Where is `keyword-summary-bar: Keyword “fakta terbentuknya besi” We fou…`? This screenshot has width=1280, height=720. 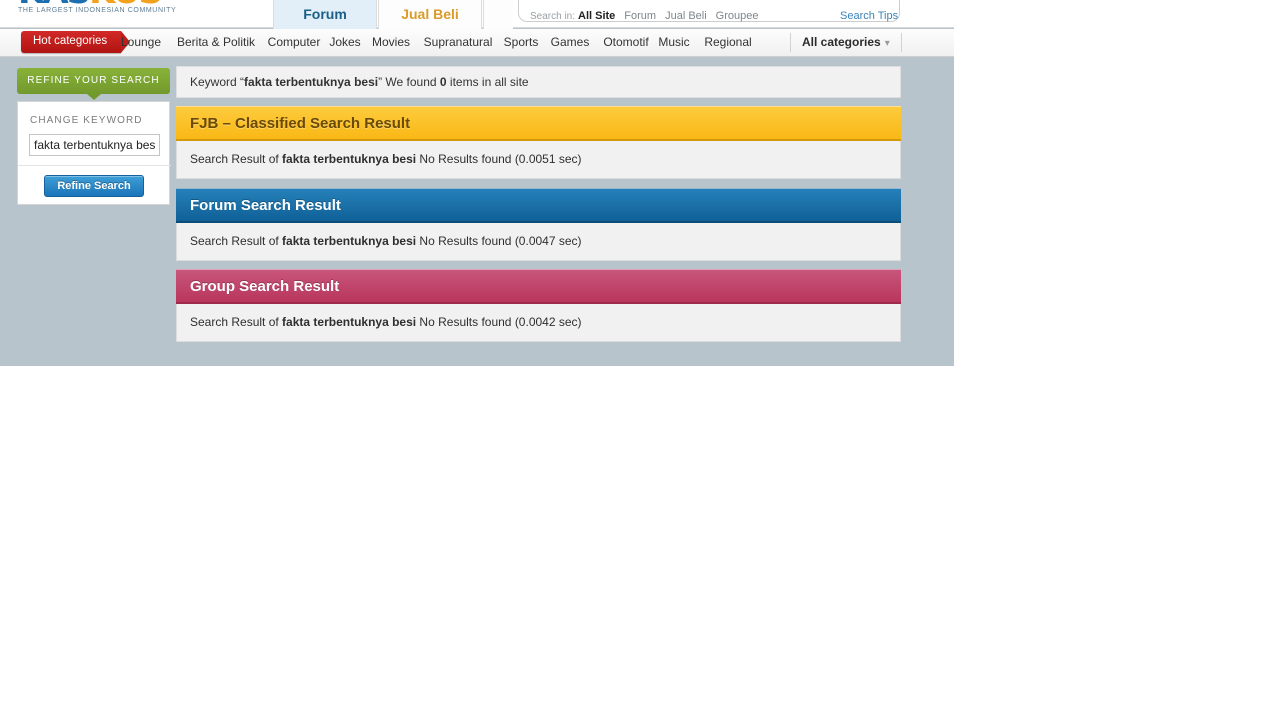 keyword-summary-bar: Keyword “fakta terbentuknya besi” We fou… is located at coordinates (538, 82).